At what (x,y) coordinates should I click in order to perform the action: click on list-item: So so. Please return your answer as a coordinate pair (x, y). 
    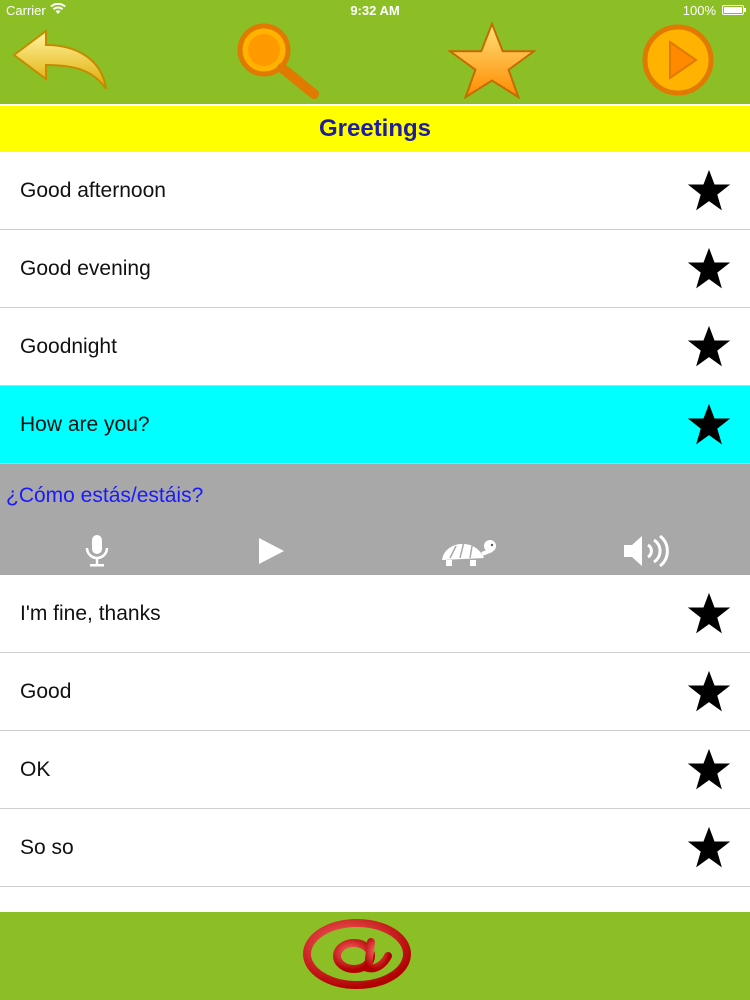
    Looking at the image, I should click on (375, 848).